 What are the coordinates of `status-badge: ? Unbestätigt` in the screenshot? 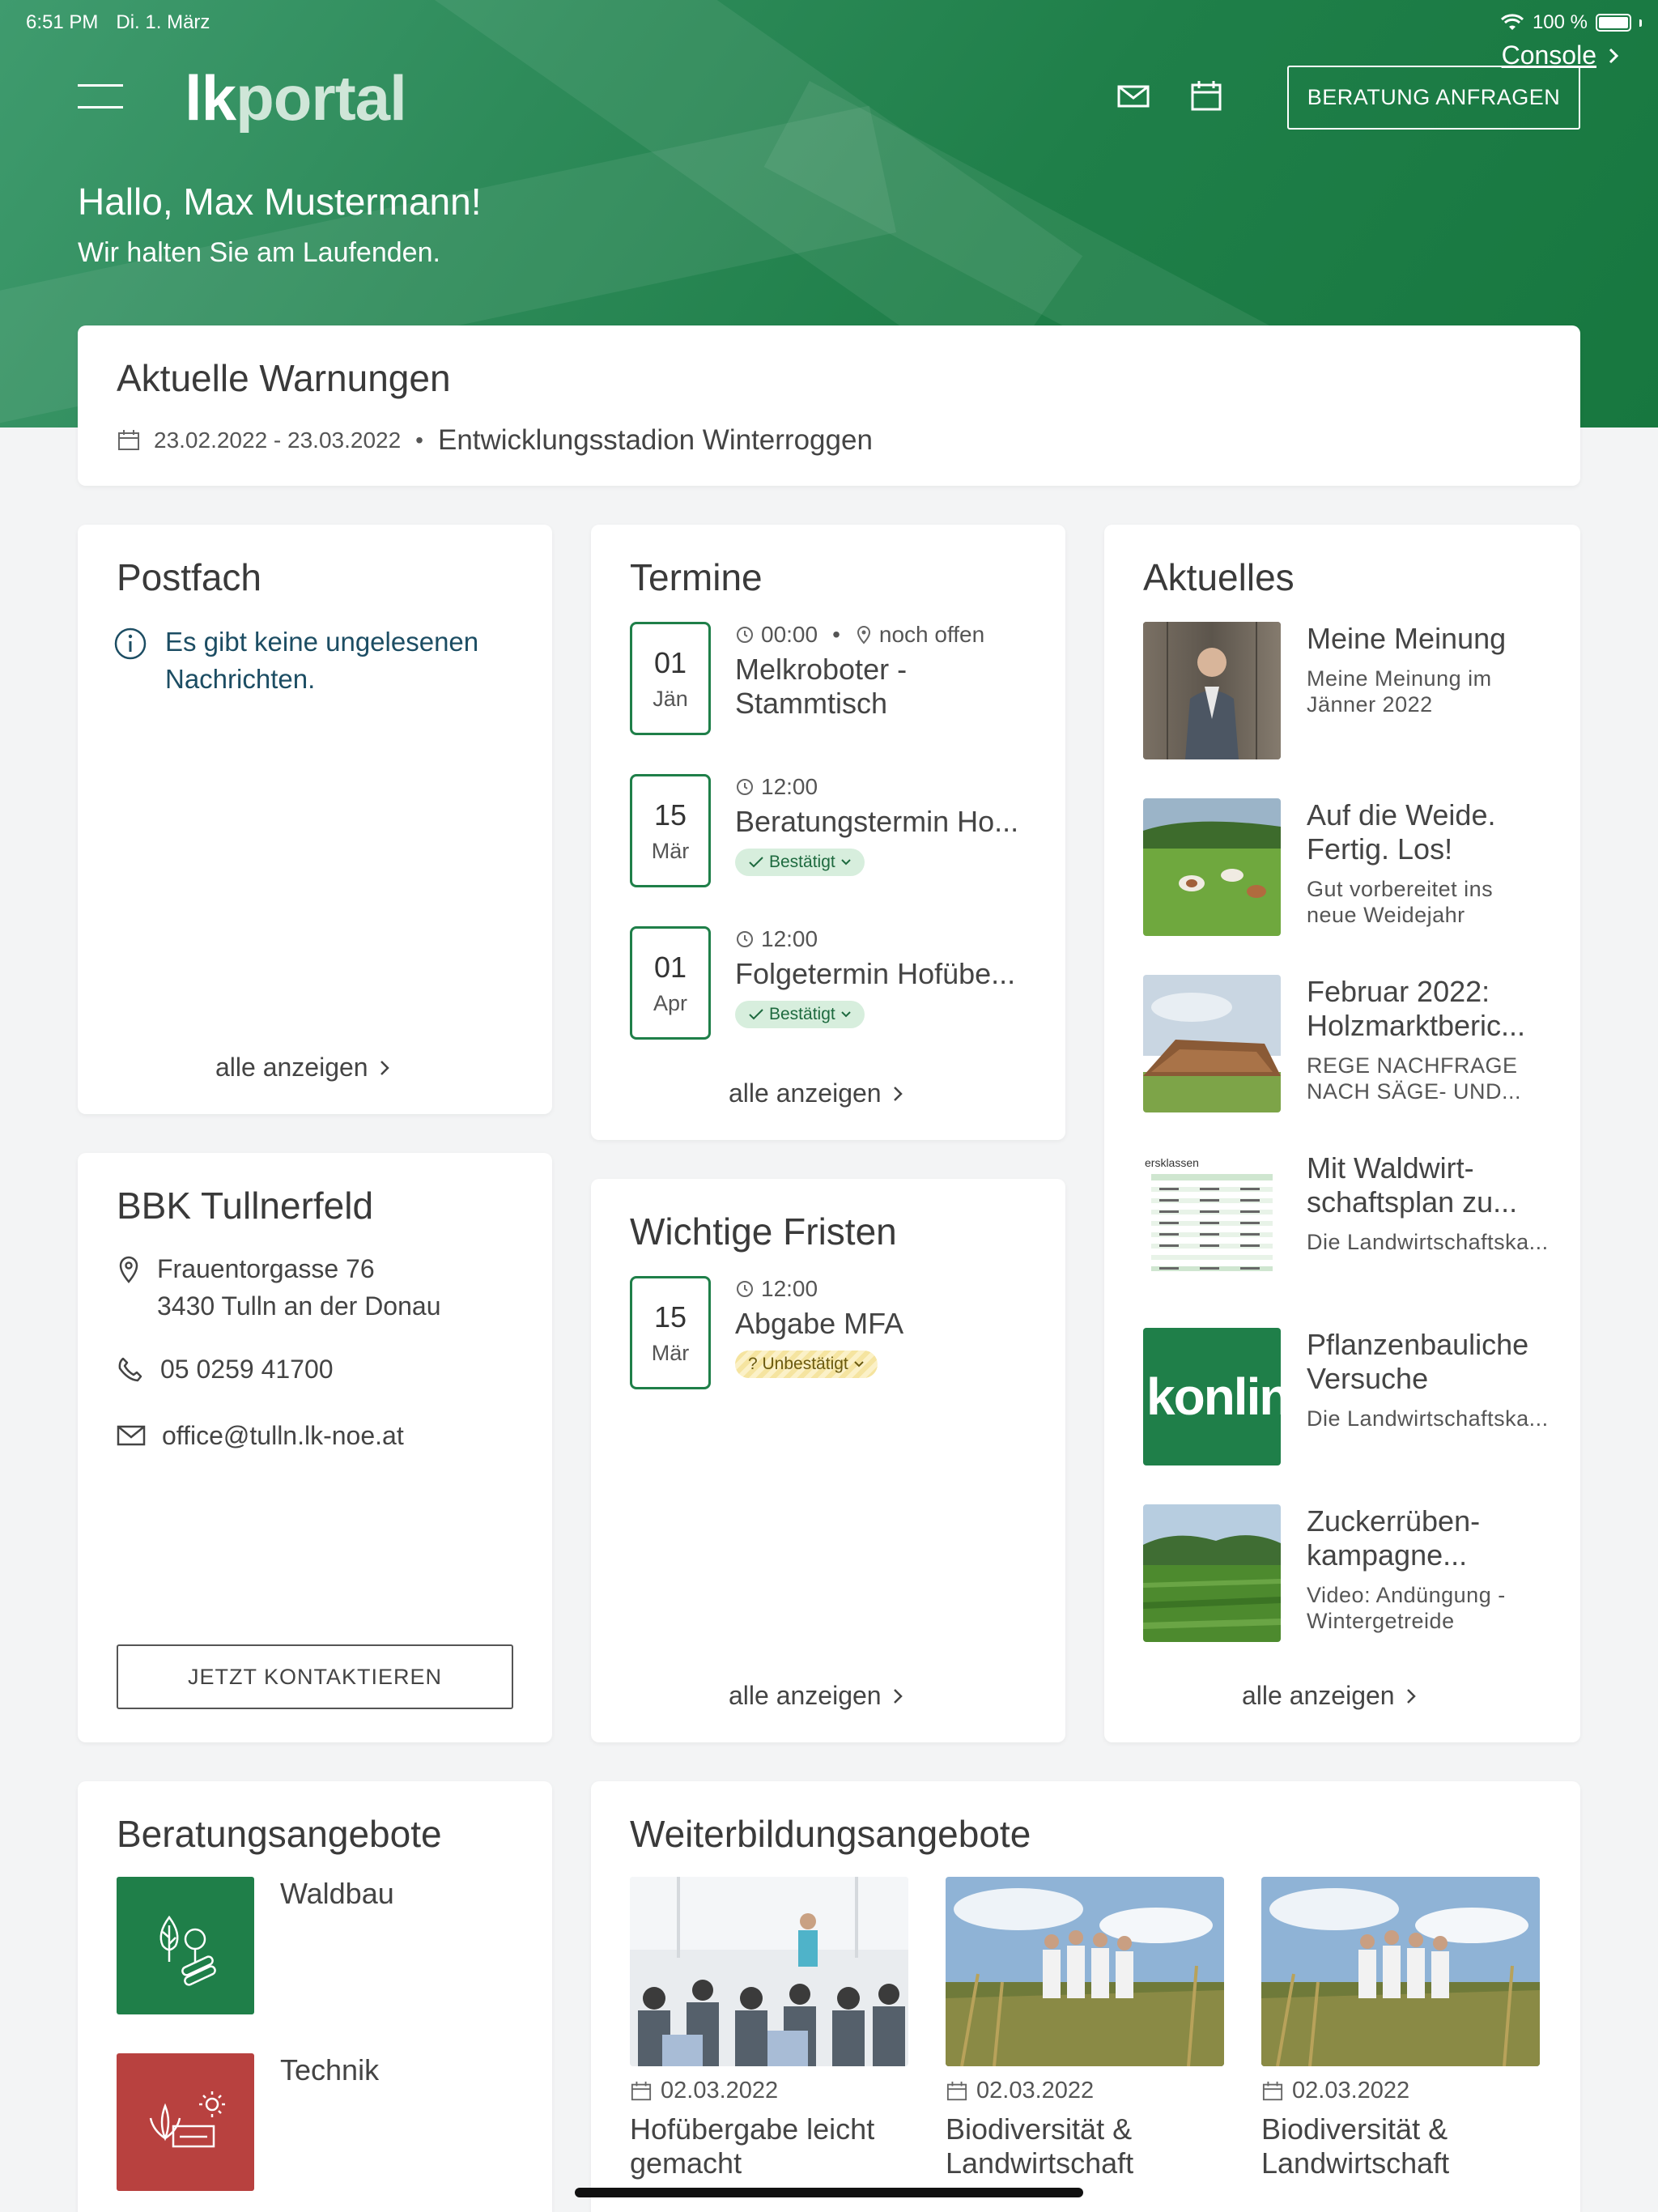 It's located at (806, 1364).